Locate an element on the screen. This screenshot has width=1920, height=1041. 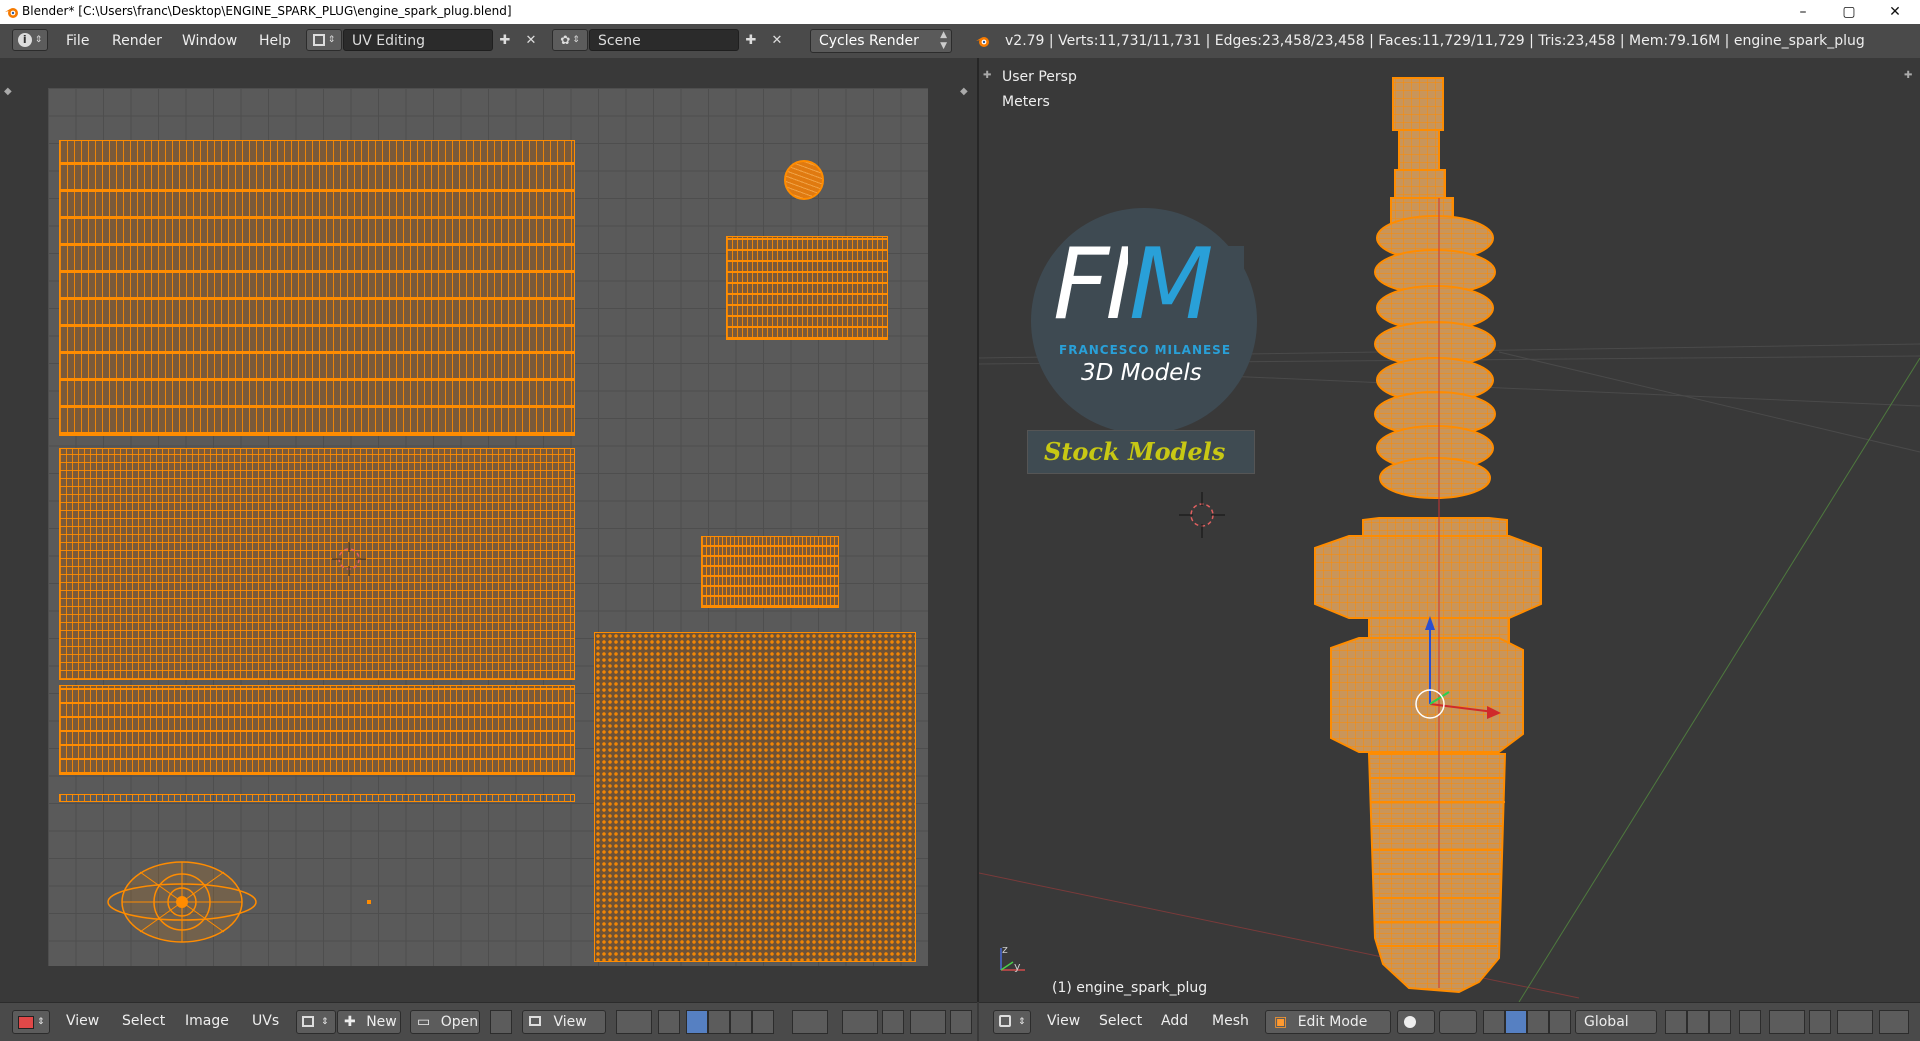
screen-layout-field: UV Editing is located at coordinates (418, 40).